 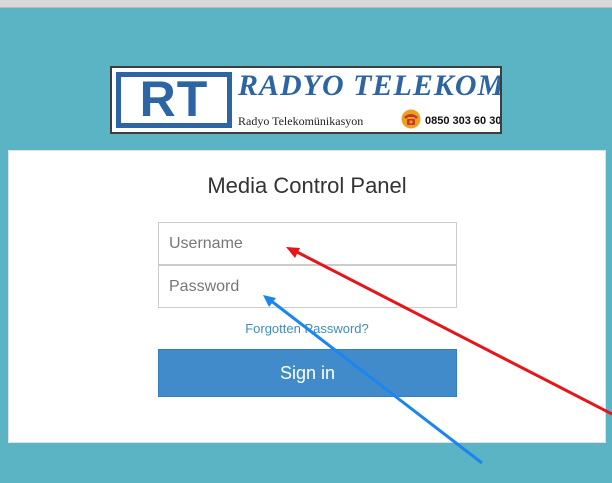 I want to click on annotation-arrow-blue, so click(x=373, y=380).